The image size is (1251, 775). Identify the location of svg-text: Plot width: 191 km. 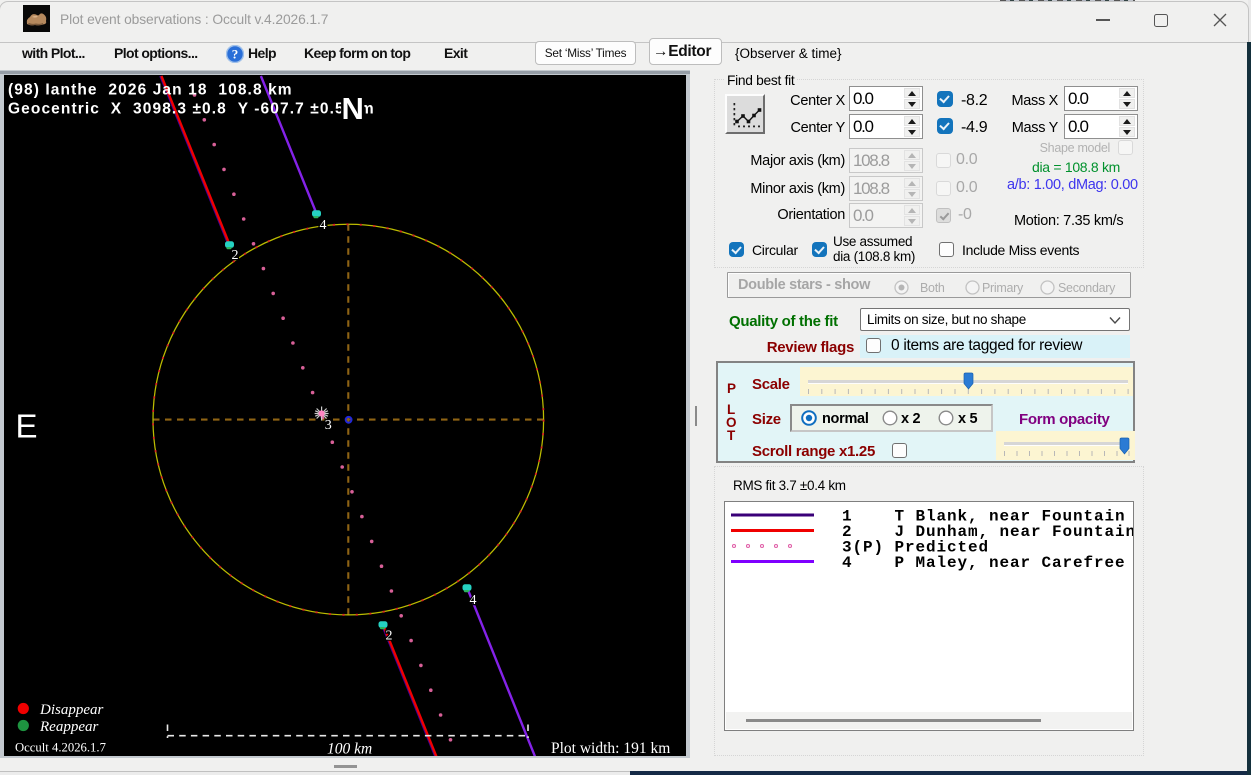
(610, 748).